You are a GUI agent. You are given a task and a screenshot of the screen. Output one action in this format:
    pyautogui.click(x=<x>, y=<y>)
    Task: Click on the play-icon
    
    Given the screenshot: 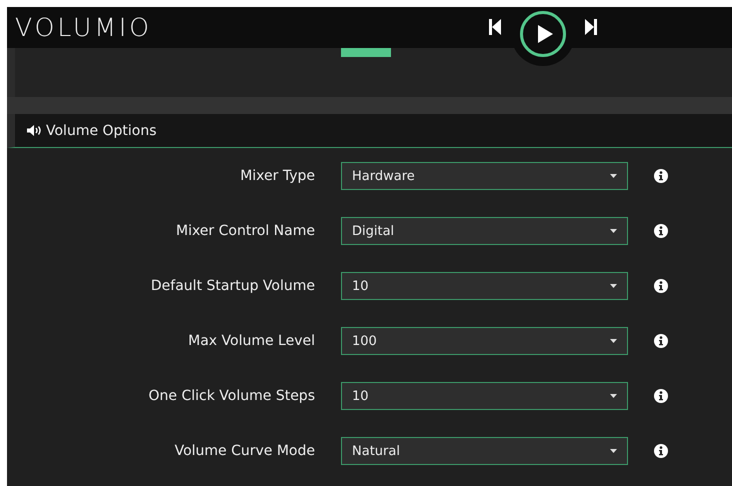 What is the action you would take?
    pyautogui.click(x=545, y=34)
    